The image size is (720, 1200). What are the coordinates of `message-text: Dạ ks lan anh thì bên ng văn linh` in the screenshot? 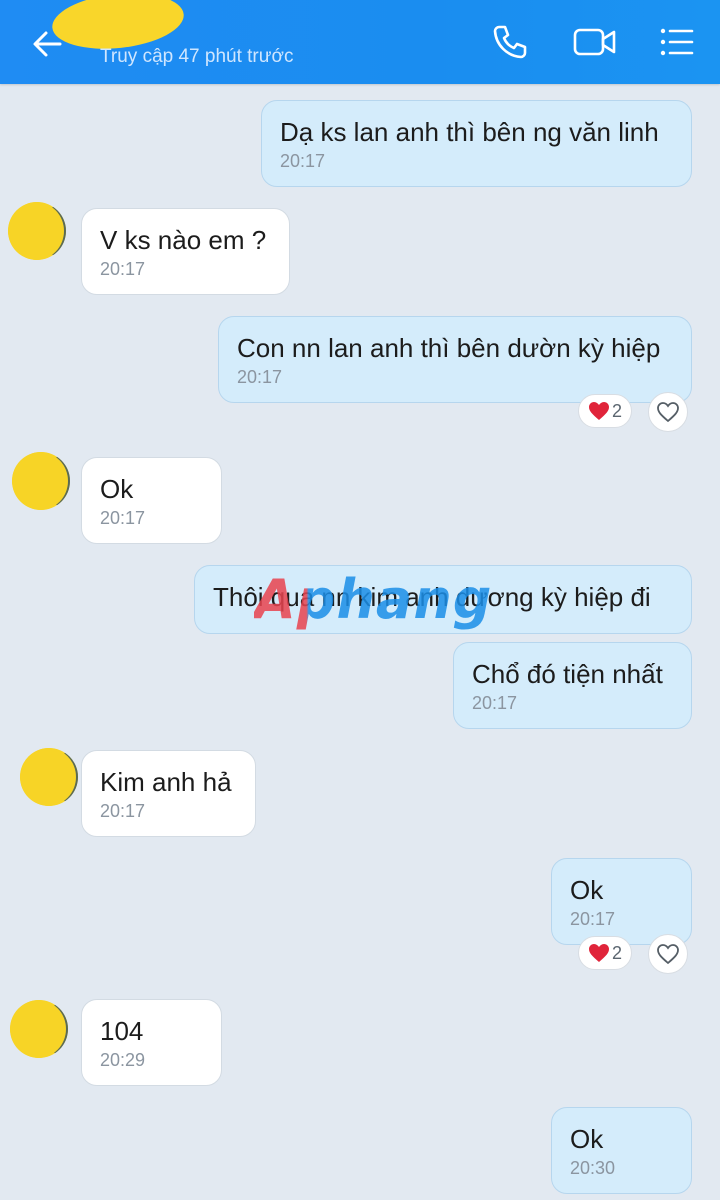 It's located at (469, 132).